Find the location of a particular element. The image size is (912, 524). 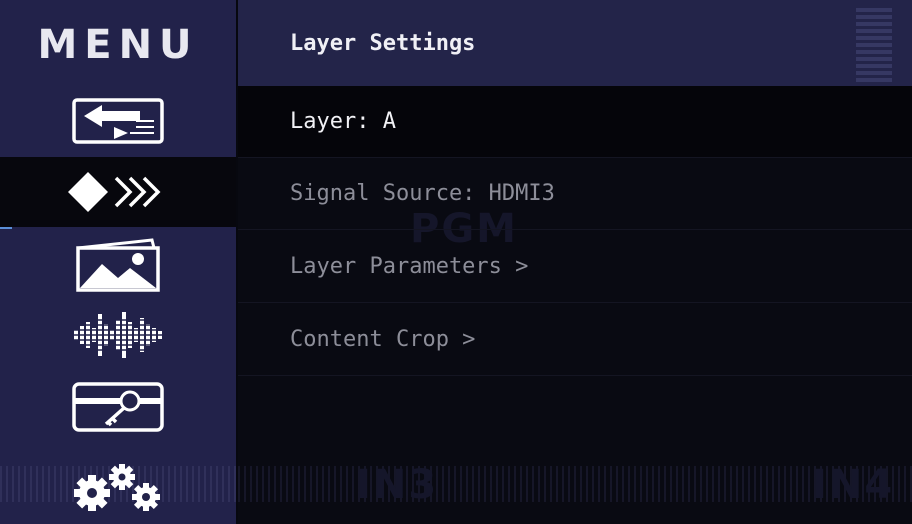

sidebar-item-input is located at coordinates (118, 121).